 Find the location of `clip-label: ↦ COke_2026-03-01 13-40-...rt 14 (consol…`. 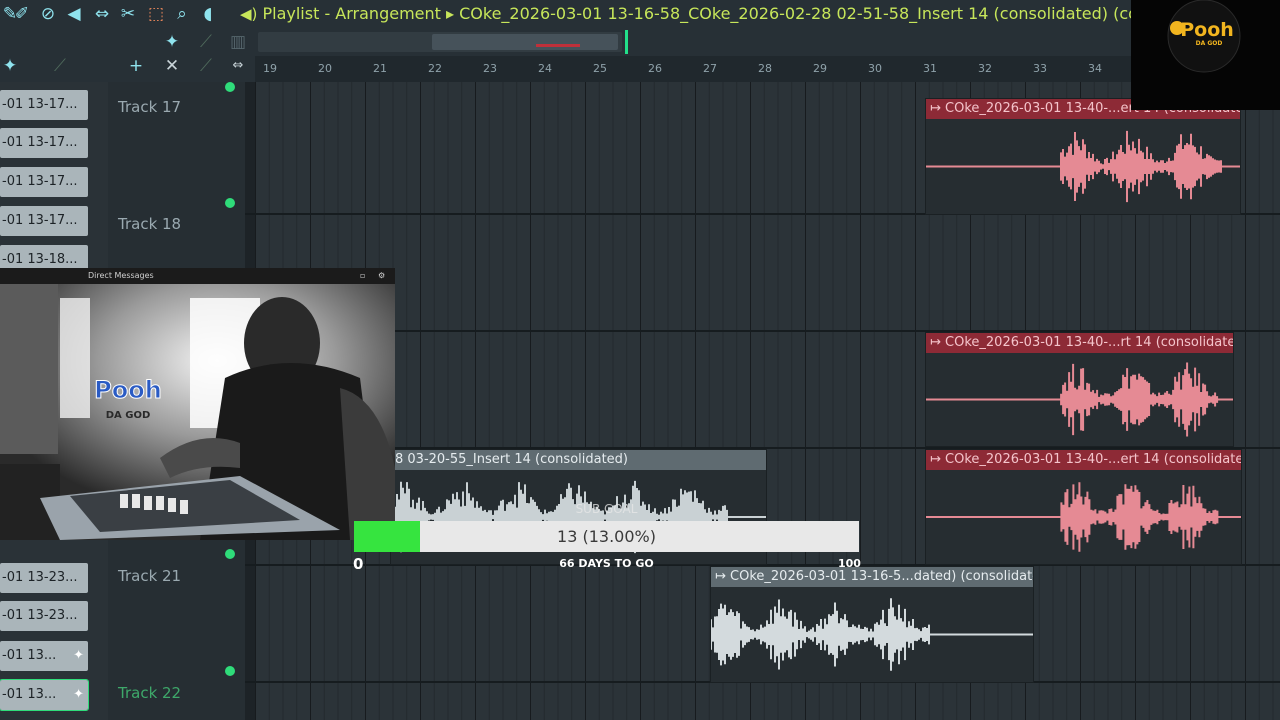

clip-label: ↦ COke_2026-03-01 13-40-...rt 14 (consol… is located at coordinates (1079, 343).